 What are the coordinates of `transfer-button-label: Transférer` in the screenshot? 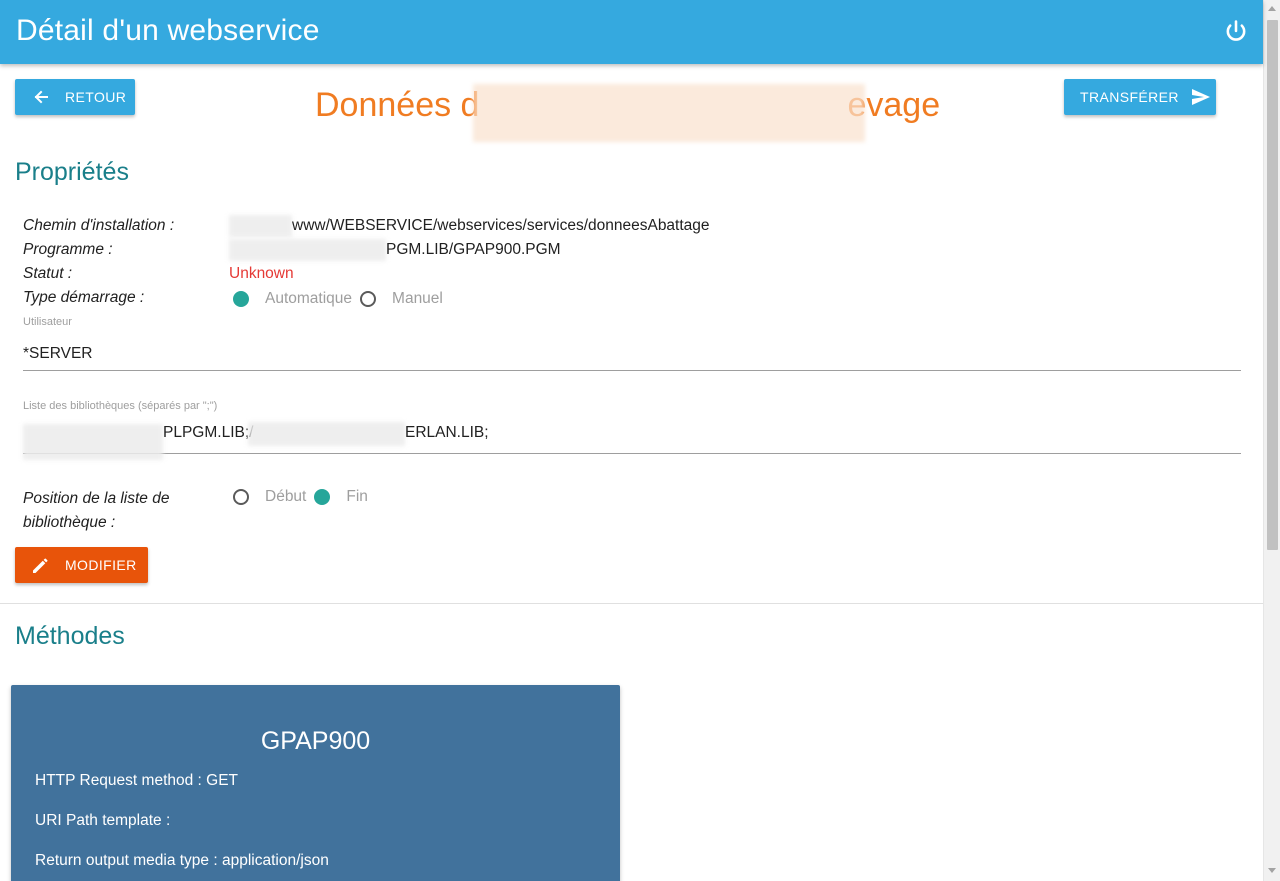 It's located at (1129, 97).